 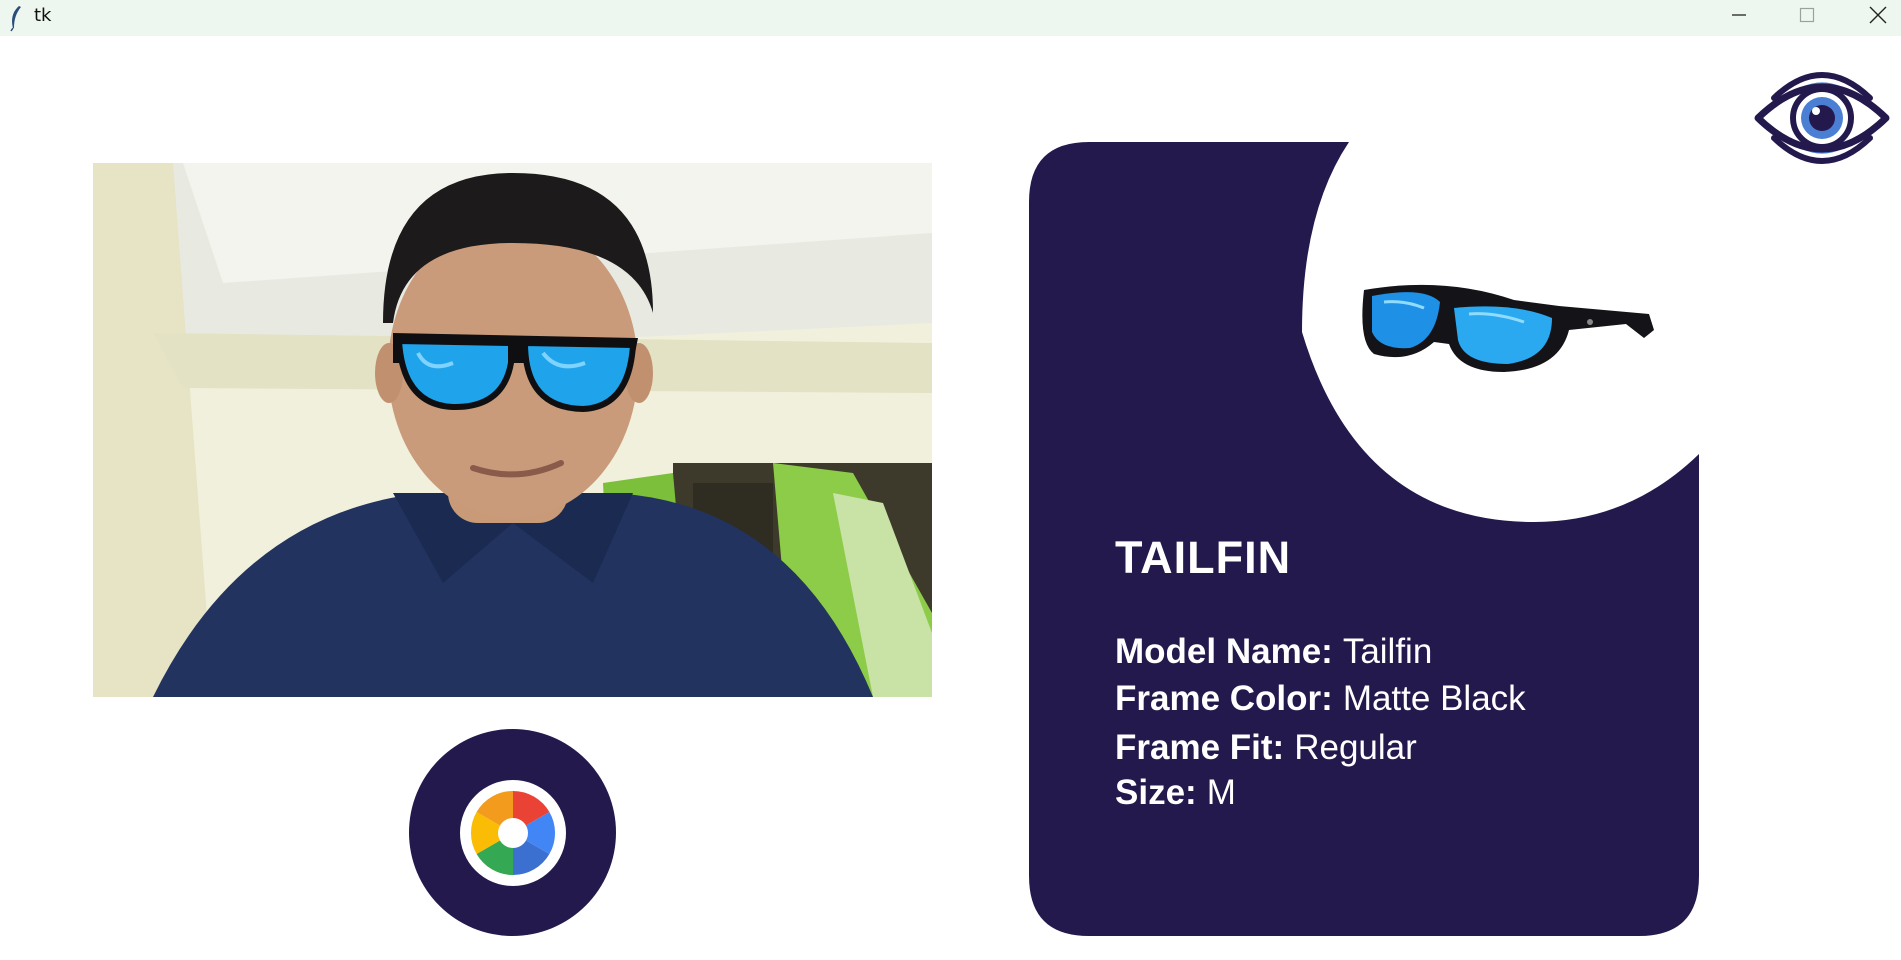 What do you see at coordinates (1203, 557) in the screenshot?
I see `product-title: TAILFIN` at bounding box center [1203, 557].